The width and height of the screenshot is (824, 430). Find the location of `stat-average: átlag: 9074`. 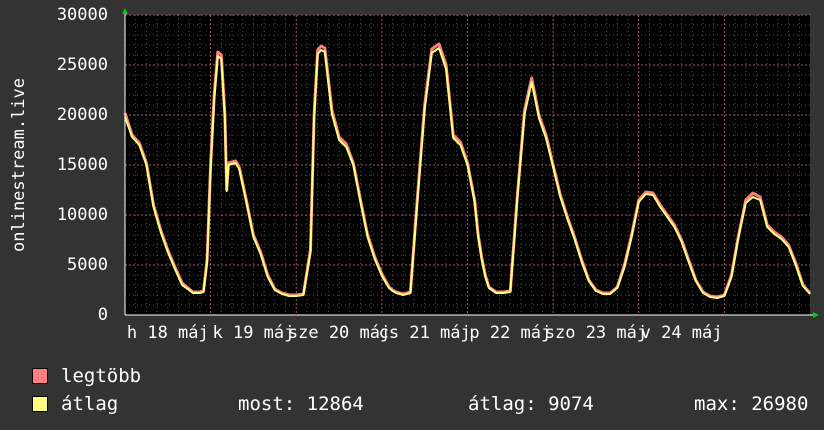

stat-average: átlag: 9074 is located at coordinates (531, 404).